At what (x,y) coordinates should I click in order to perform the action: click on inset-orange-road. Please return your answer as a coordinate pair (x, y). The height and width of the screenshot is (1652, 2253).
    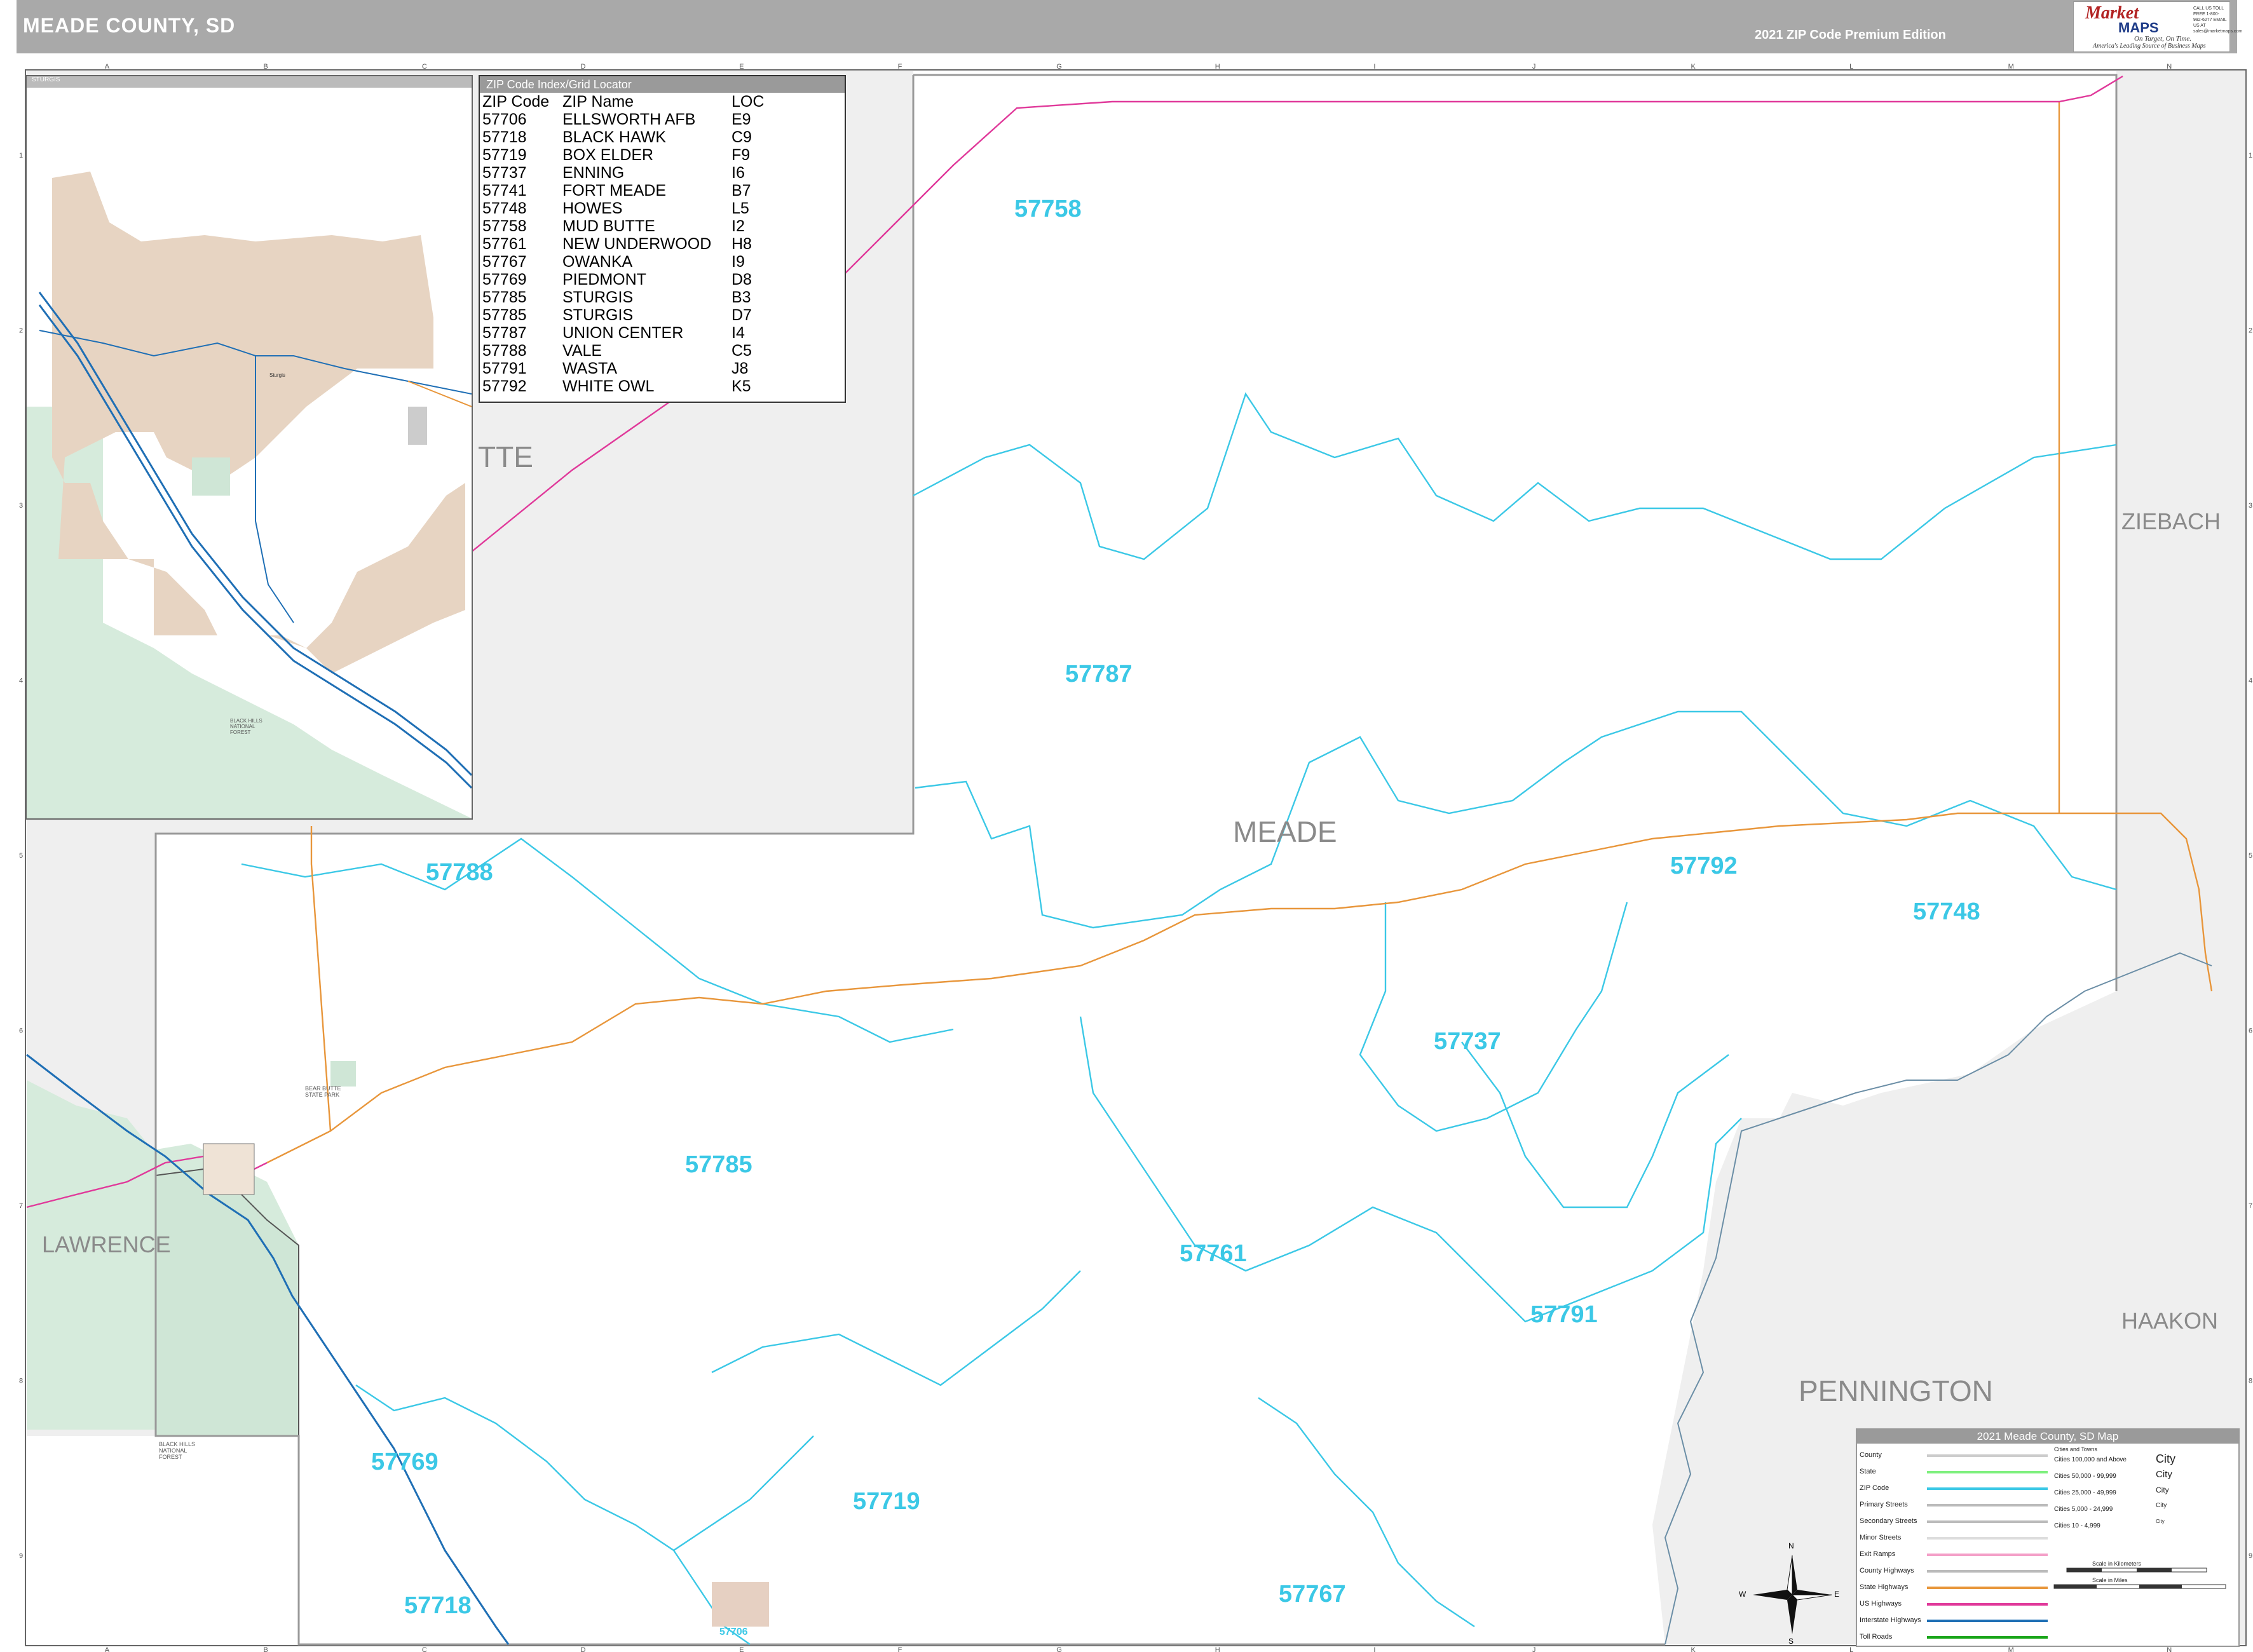
    Looking at the image, I should click on (439, 394).